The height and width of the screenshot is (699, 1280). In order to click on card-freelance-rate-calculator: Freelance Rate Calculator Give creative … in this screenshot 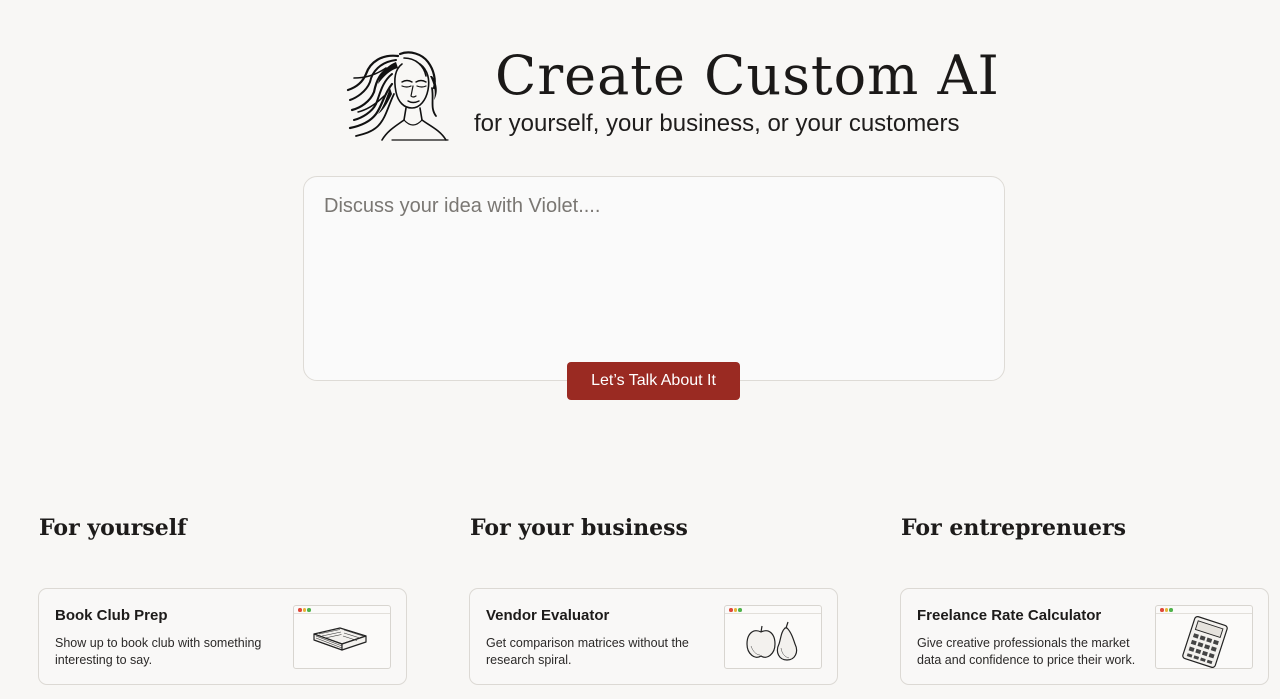, I will do `click(1084, 636)`.